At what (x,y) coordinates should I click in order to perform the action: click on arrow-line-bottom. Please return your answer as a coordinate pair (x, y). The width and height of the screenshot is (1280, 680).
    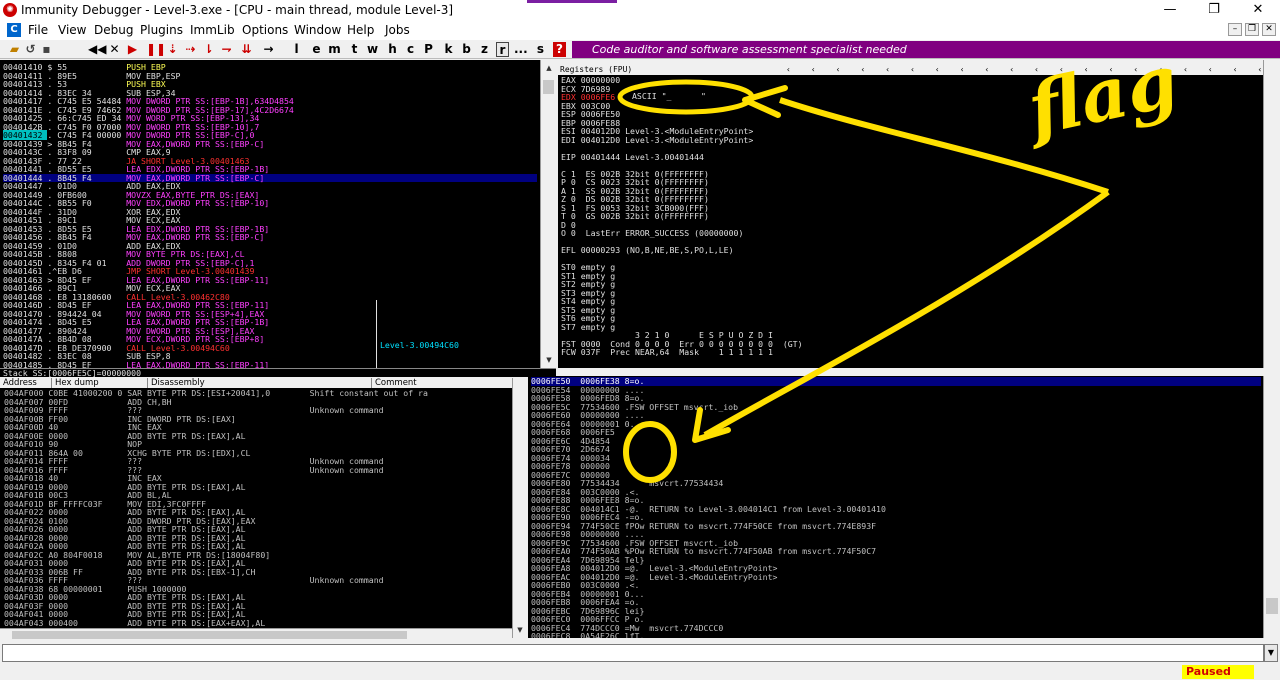
    Looking at the image, I should click on (906, 313).